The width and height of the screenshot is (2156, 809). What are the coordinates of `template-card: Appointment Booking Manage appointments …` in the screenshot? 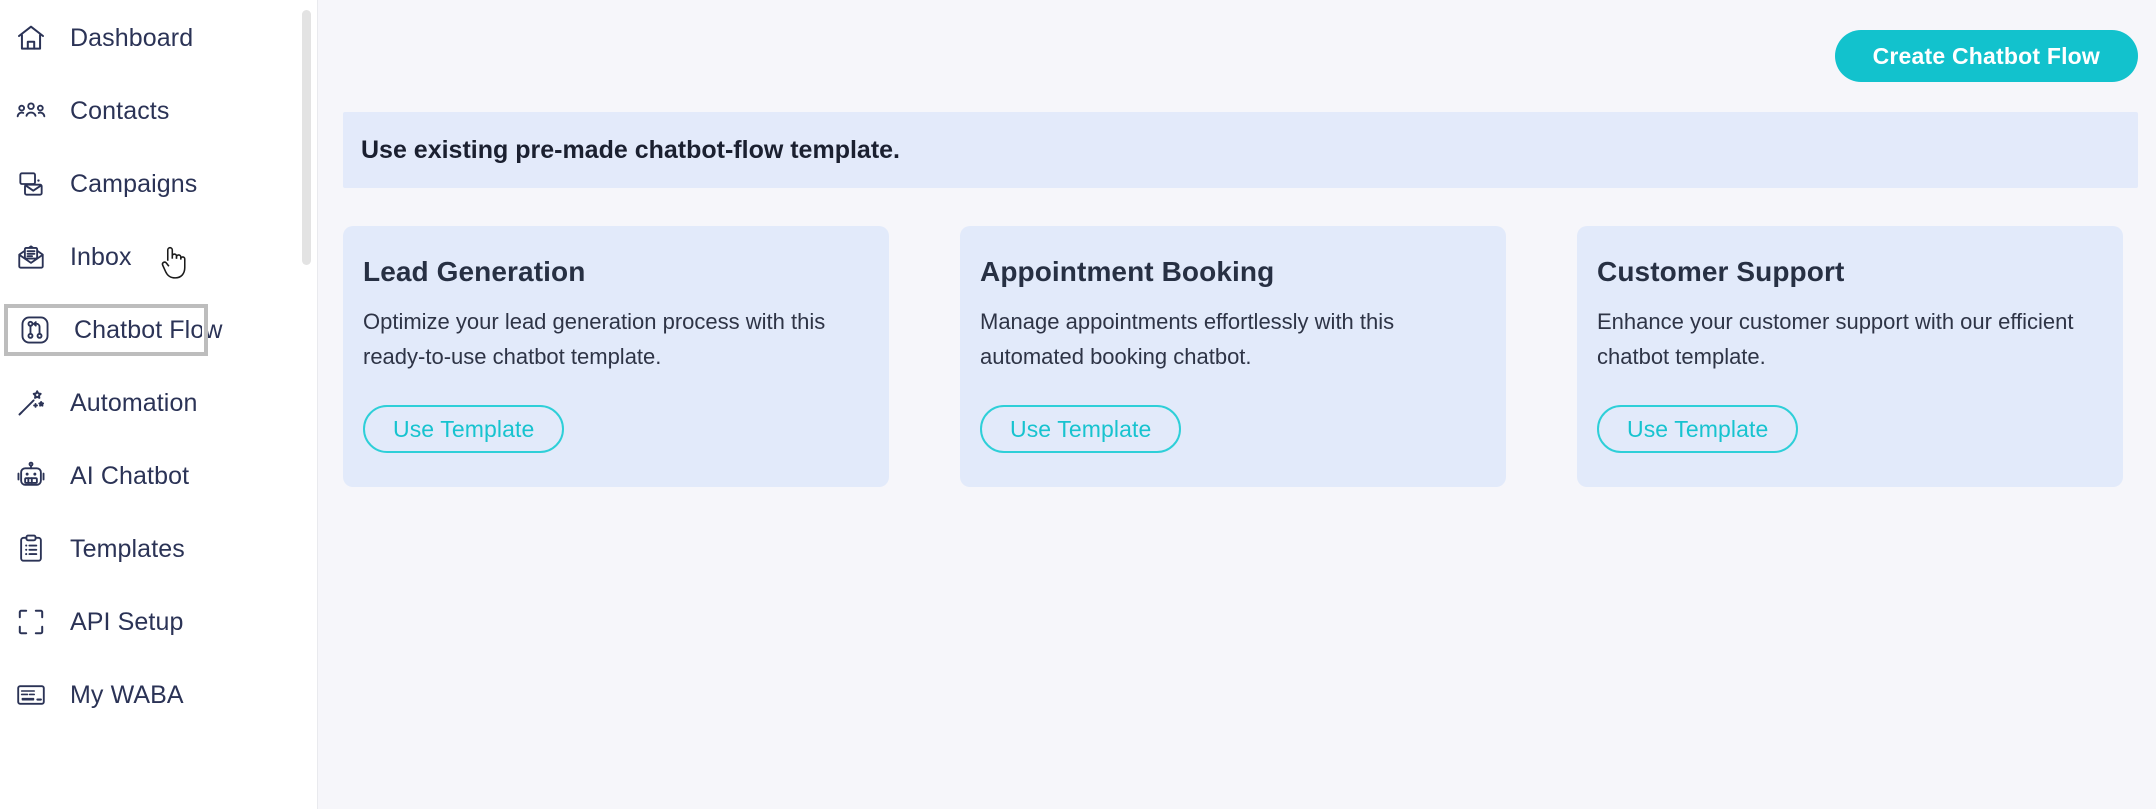 It's located at (1233, 356).